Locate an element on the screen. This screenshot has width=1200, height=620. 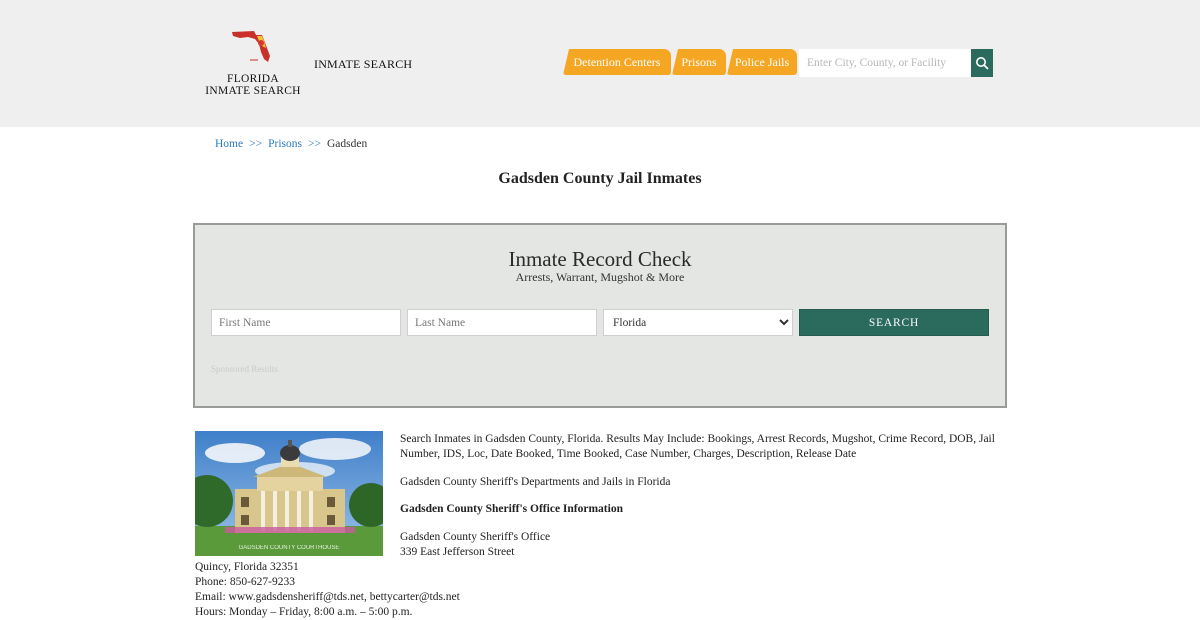
nav-police-jails: Police Jails is located at coordinates (762, 62).